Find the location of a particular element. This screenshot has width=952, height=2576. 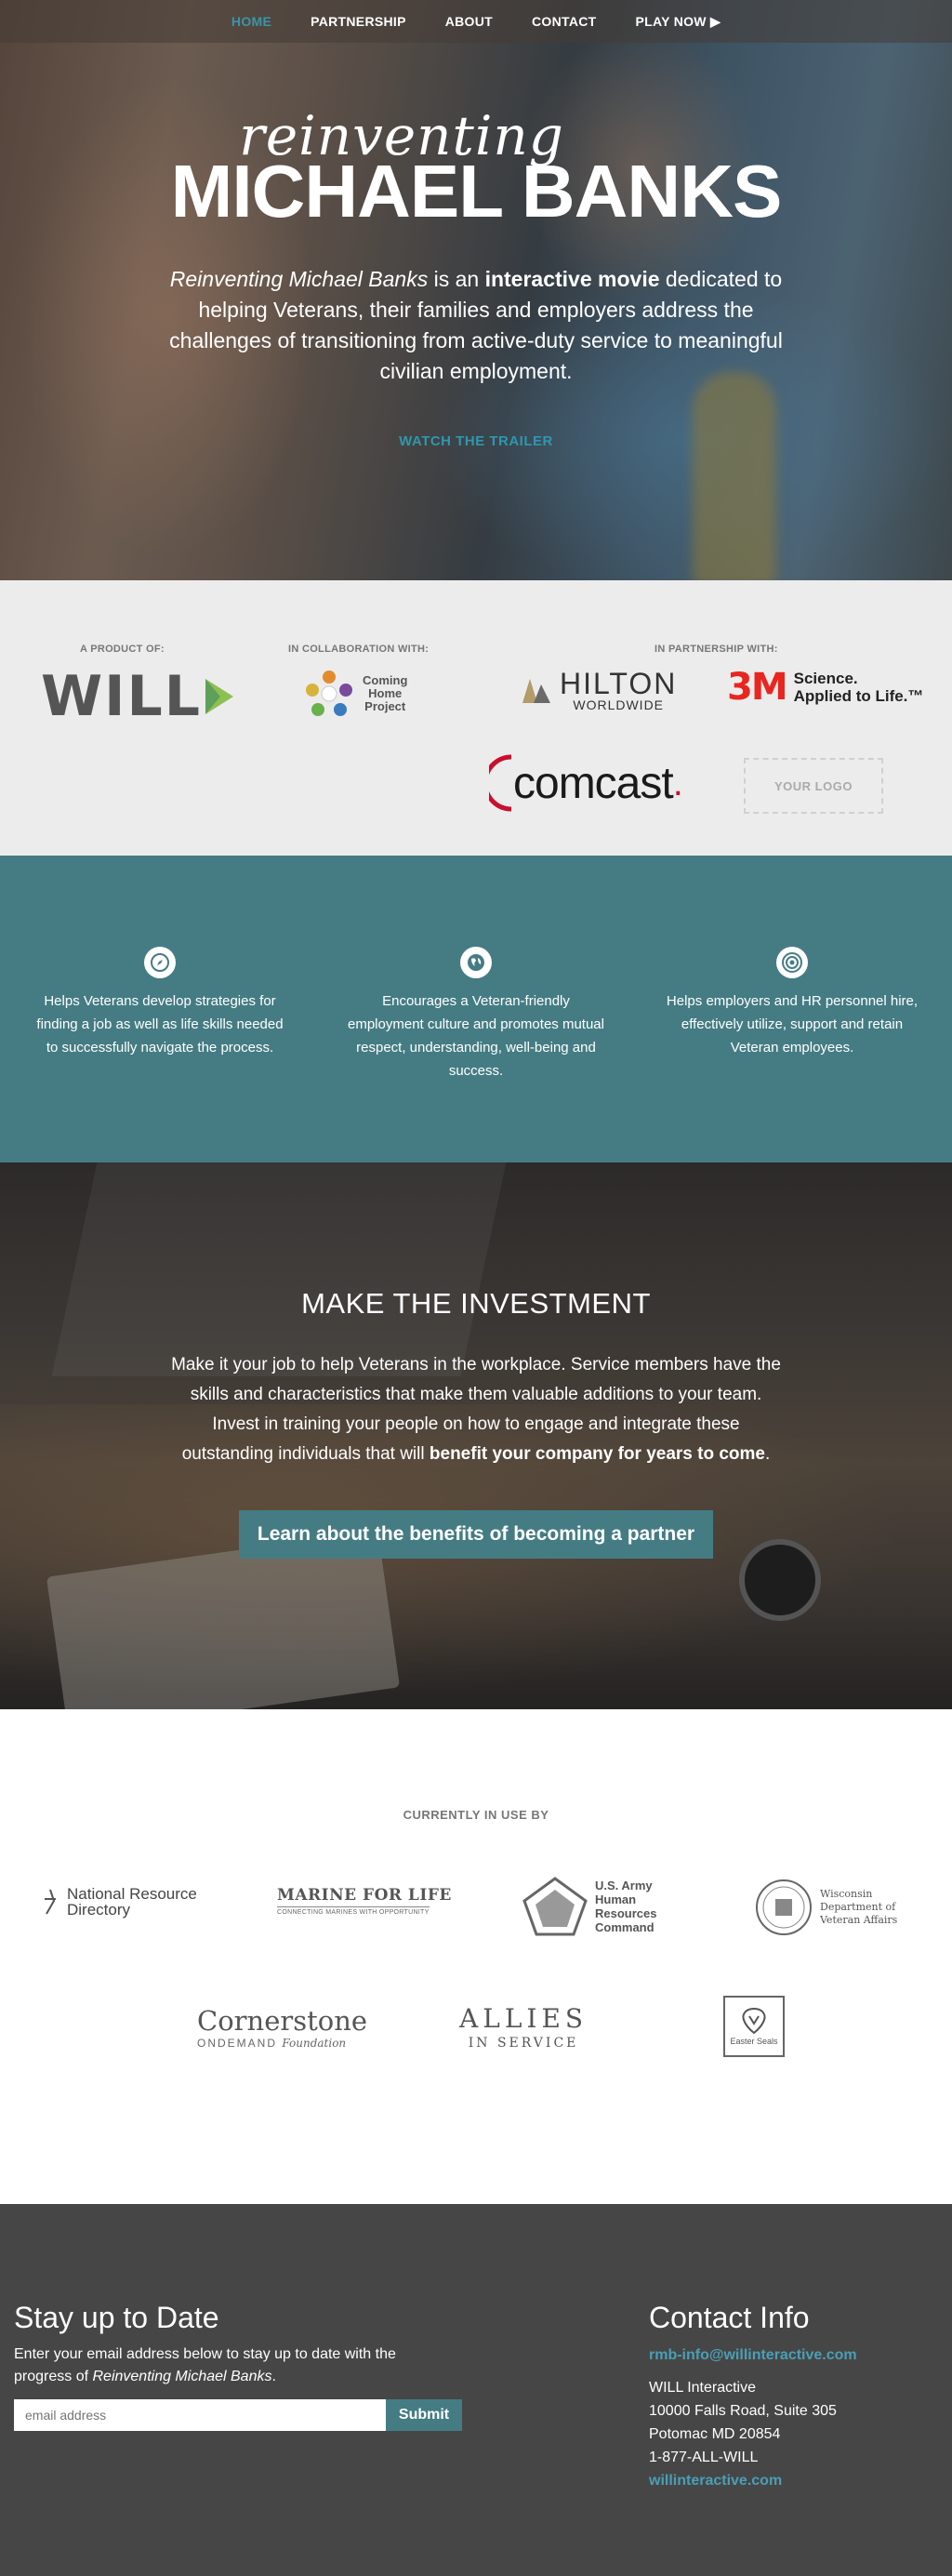

org-us-army-hrc: U.S. Army Human Resources Command is located at coordinates (589, 1906).